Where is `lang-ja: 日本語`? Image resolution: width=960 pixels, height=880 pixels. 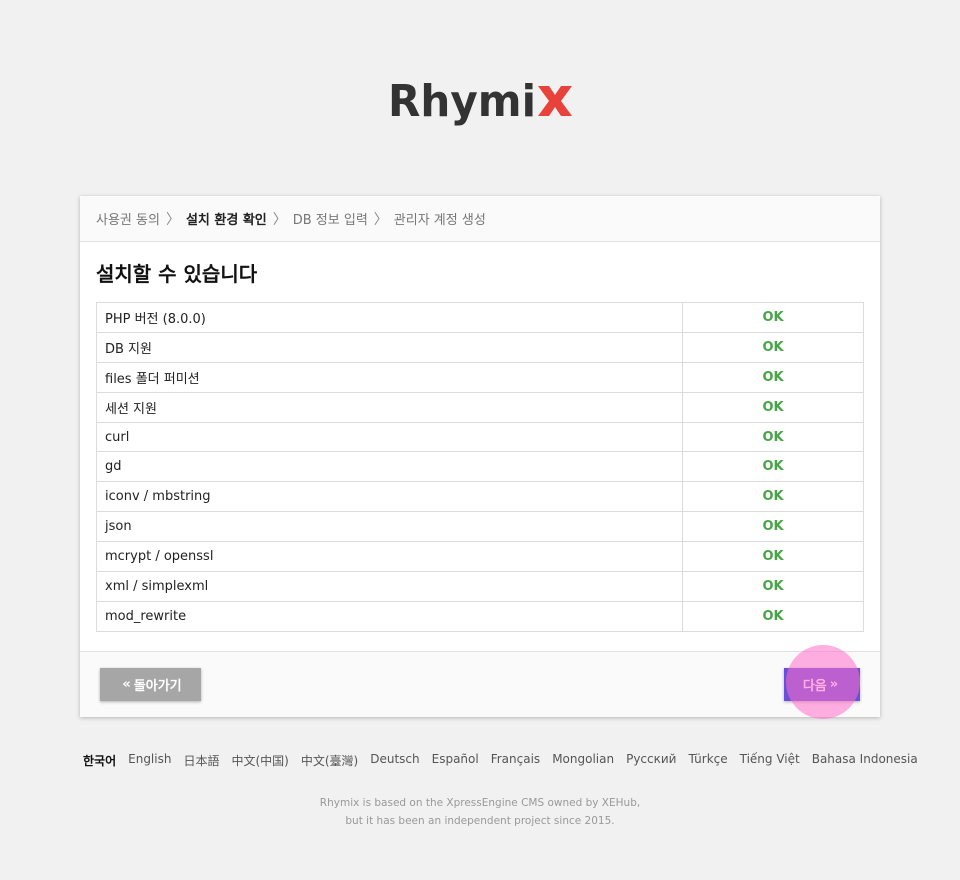
lang-ja: 日本語 is located at coordinates (201, 761).